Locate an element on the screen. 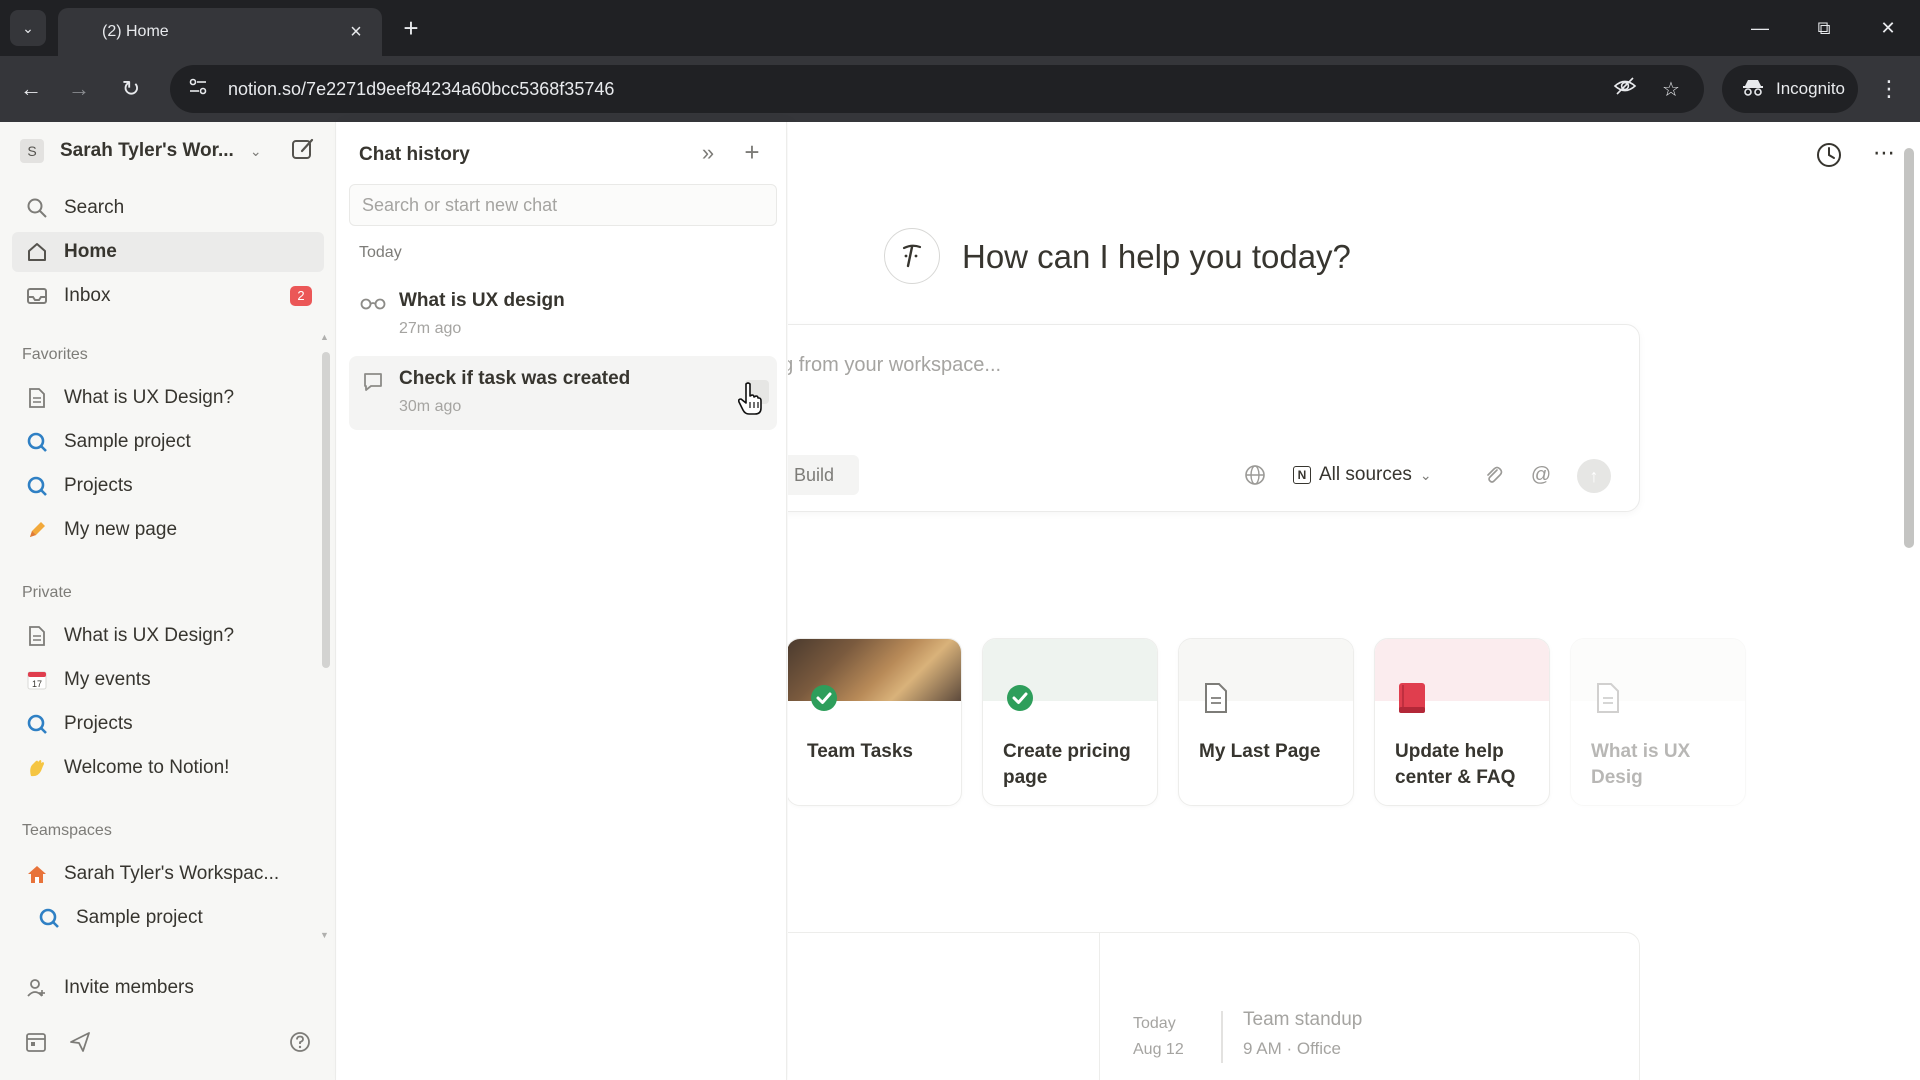 The width and height of the screenshot is (1920, 1080). chat-search-input is located at coordinates (563, 205).